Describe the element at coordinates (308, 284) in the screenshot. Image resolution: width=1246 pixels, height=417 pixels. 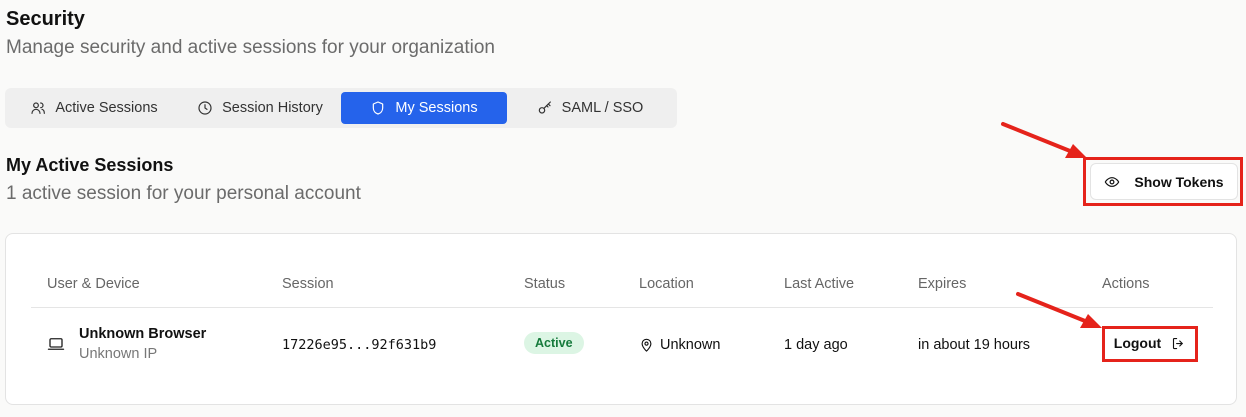
I see `column-header-session: Session` at that location.